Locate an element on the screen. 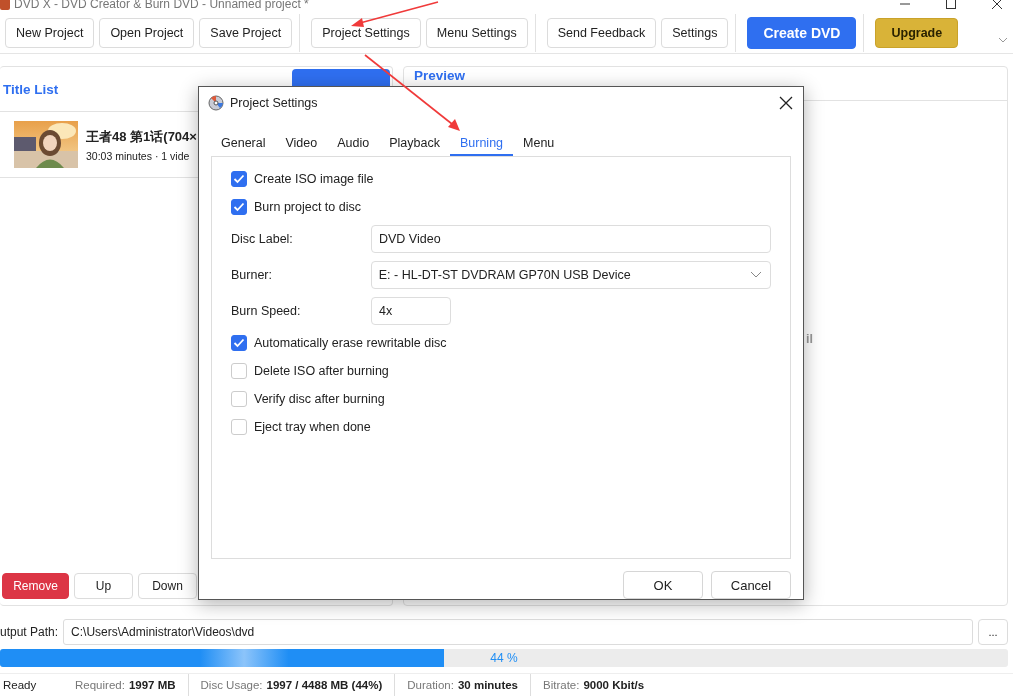 This screenshot has height=698, width=1013. checkbox-label: Burn project to disc is located at coordinates (307, 207).